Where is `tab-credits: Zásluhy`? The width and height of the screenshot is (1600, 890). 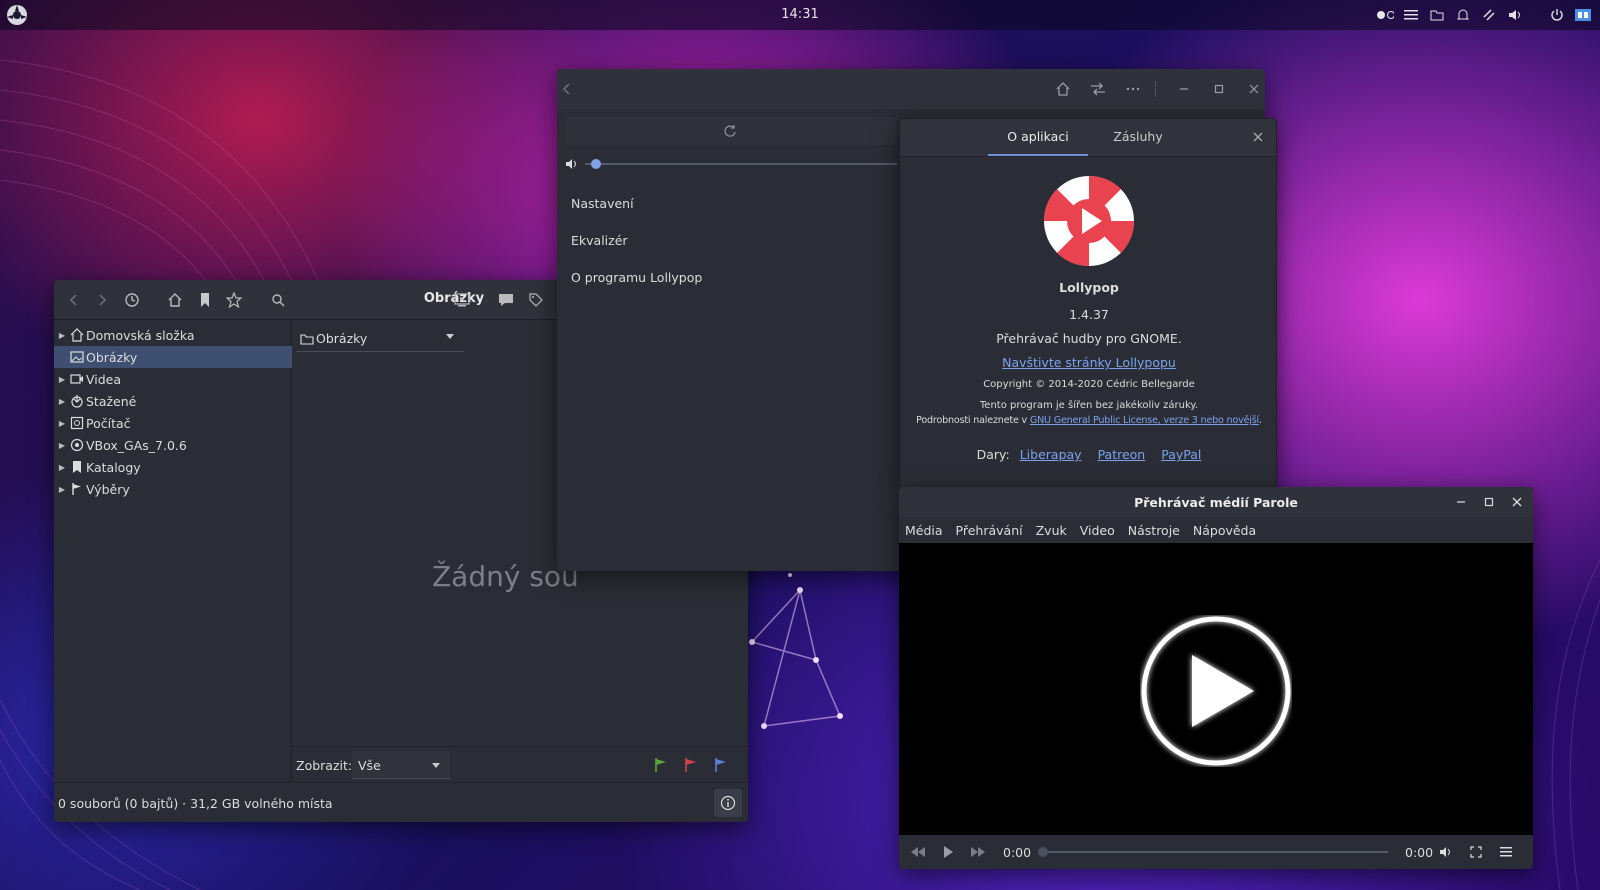
tab-credits: Zásluhy is located at coordinates (1138, 136).